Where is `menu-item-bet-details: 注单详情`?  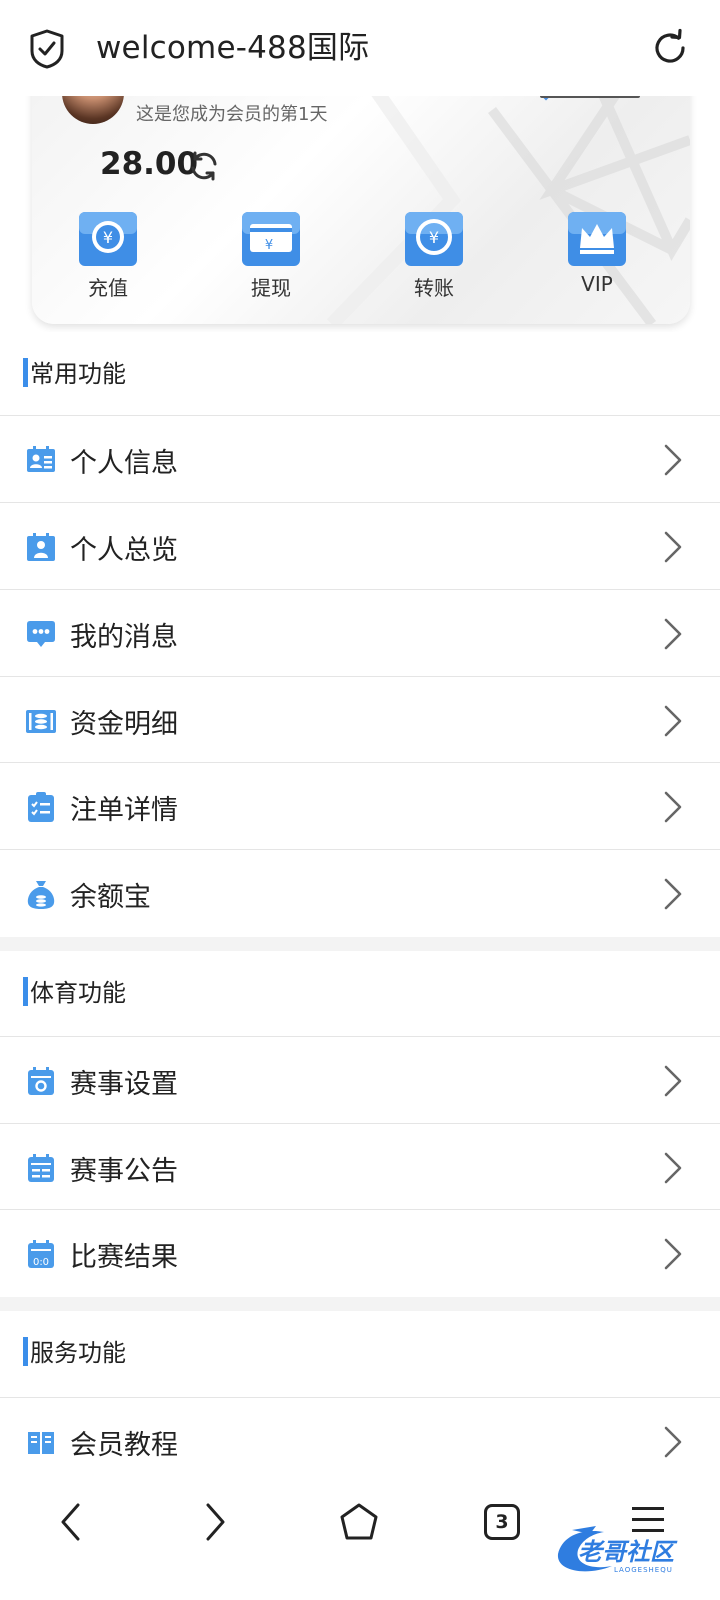
menu-item-bet-details: 注单详情 is located at coordinates (360, 805).